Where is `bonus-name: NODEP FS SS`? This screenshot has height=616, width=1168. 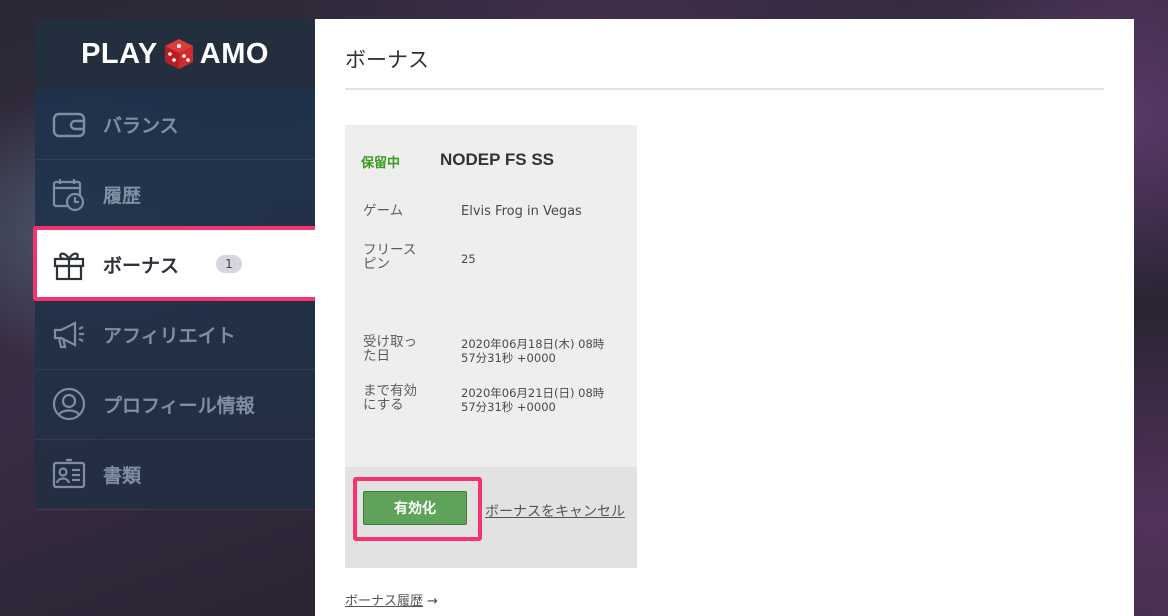 bonus-name: NODEP FS SS is located at coordinates (497, 159).